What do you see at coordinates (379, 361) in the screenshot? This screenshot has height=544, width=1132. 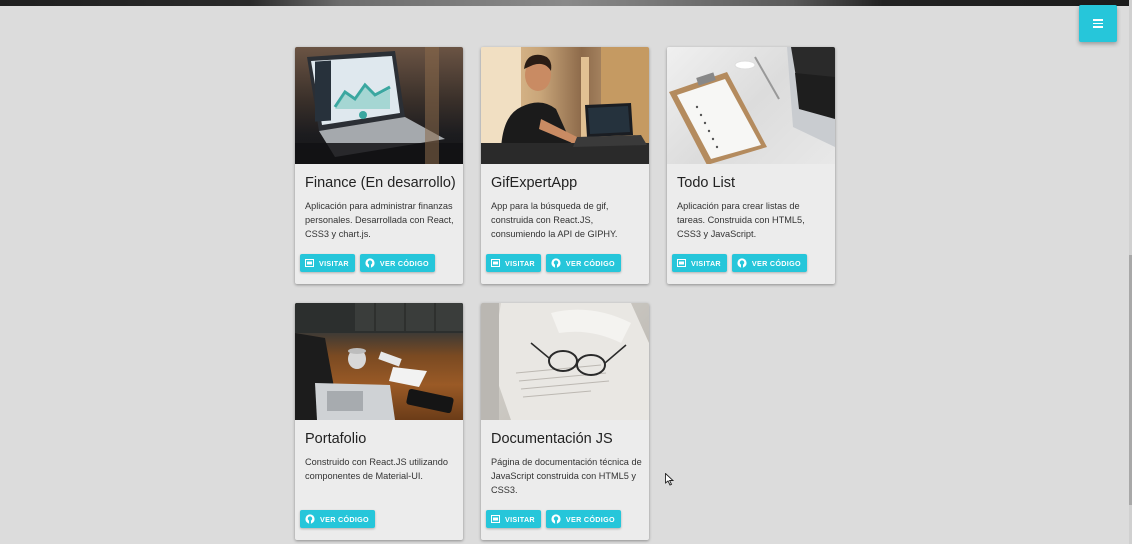 I see `project-image-portafolio` at bounding box center [379, 361].